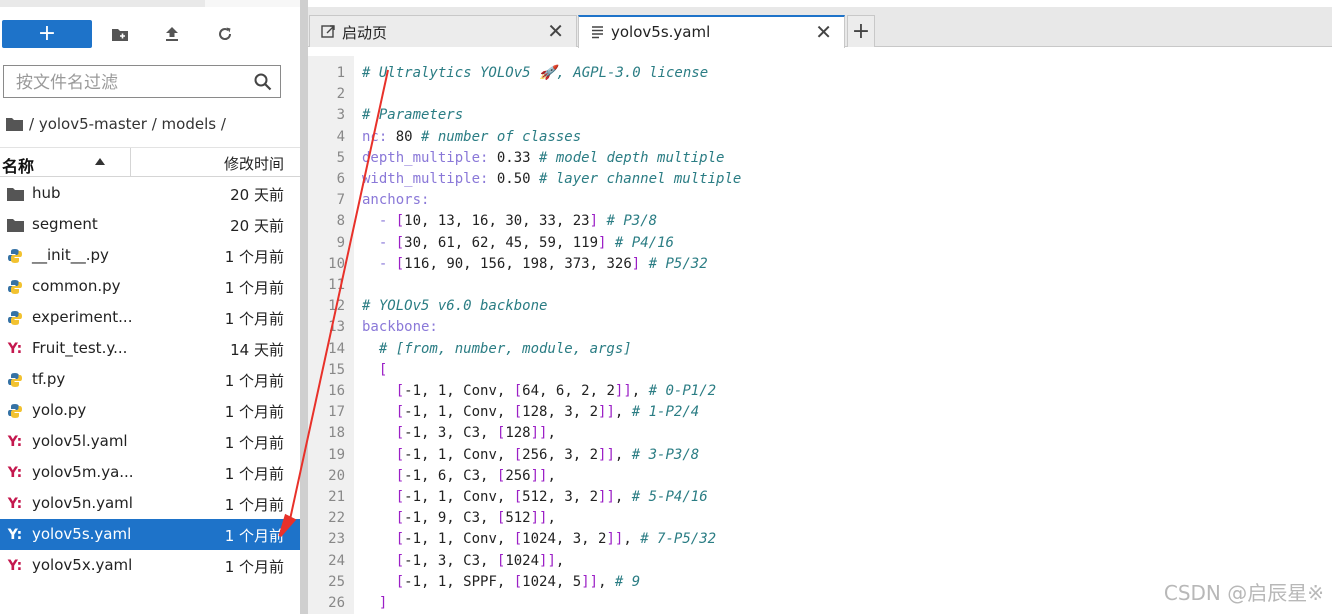  What do you see at coordinates (150, 193) in the screenshot?
I see `file-row-hub: hub 20 天前` at bounding box center [150, 193].